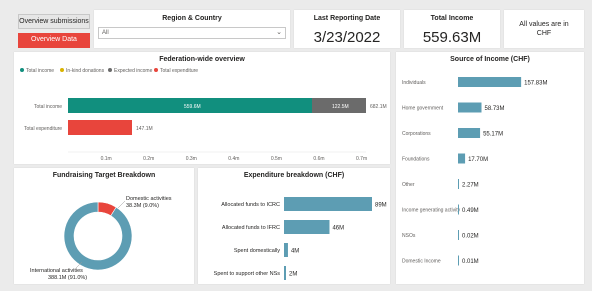 This screenshot has width=592, height=291. Describe the element at coordinates (338, 229) in the screenshot. I see `expenditure-value-label: 46M` at that location.